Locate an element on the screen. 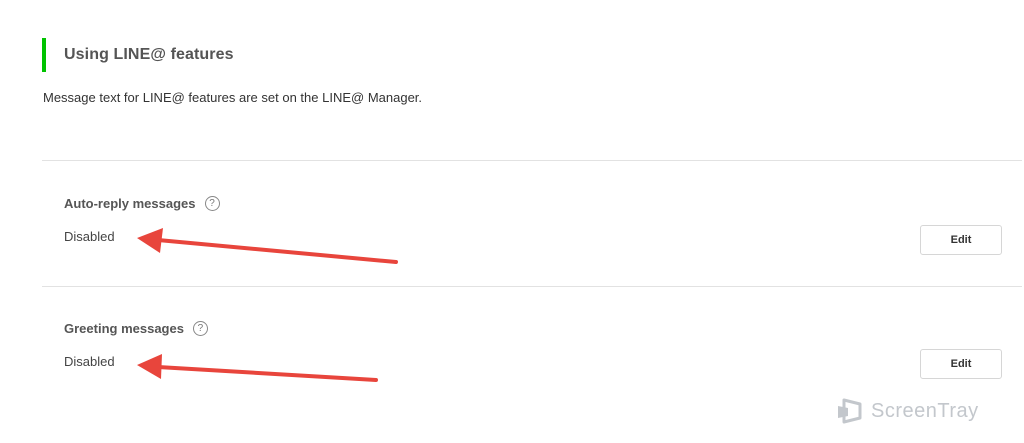  watermark-text: ScreenTray is located at coordinates (925, 410).